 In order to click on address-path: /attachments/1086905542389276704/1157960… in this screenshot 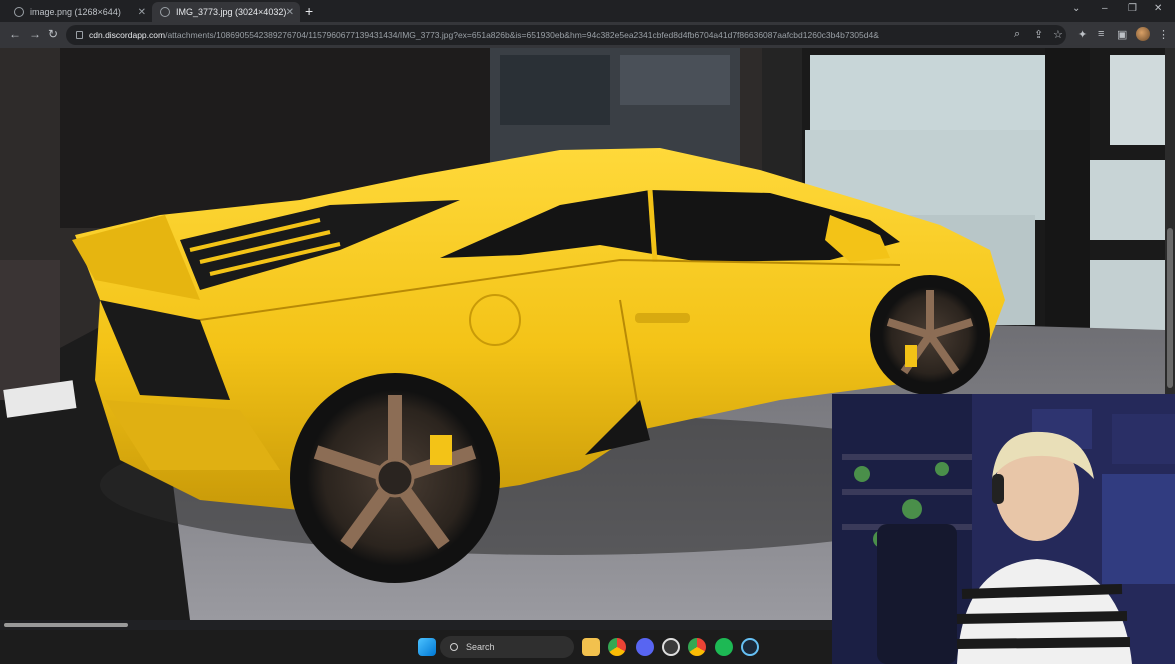, I will do `click(522, 35)`.